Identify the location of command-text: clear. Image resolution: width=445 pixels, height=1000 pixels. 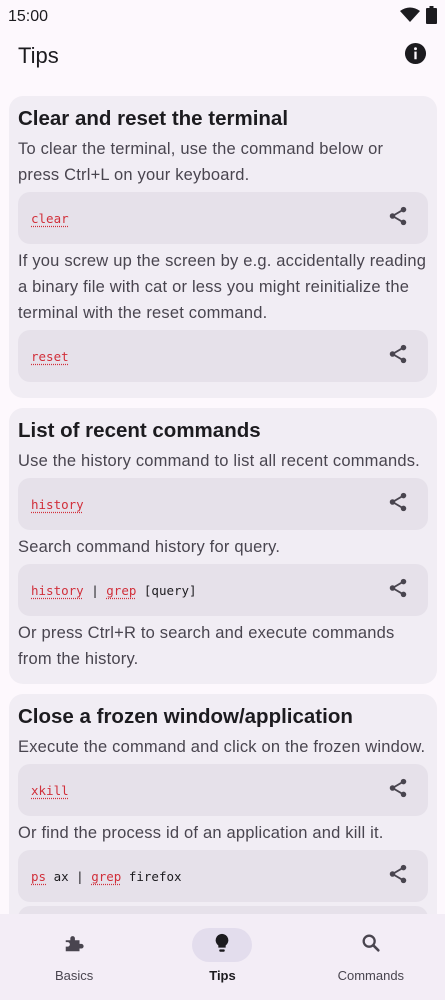
(50, 218).